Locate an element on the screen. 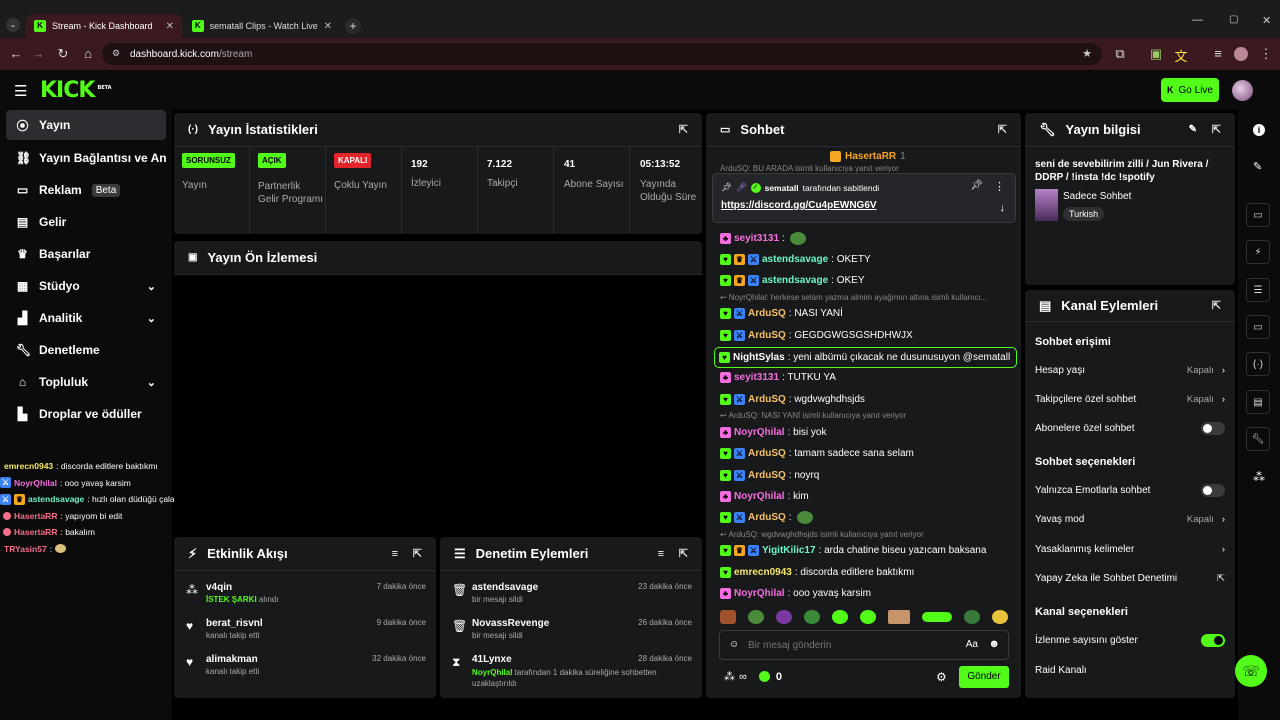 This screenshot has height=720, width=1280. forward-icon: → is located at coordinates (38, 53).